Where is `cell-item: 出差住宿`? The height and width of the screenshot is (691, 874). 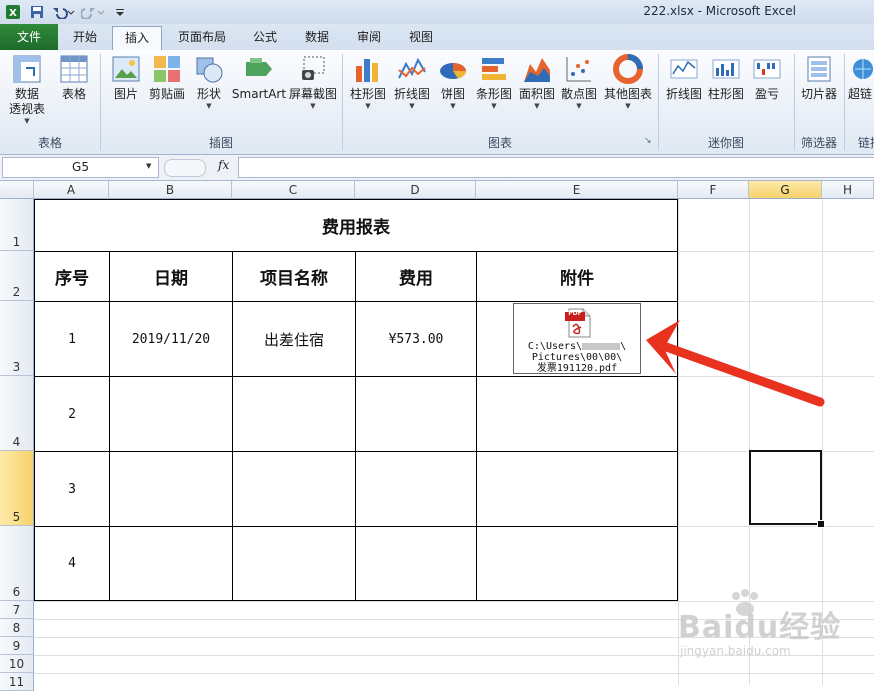 cell-item: 出差住宿 is located at coordinates (294, 339).